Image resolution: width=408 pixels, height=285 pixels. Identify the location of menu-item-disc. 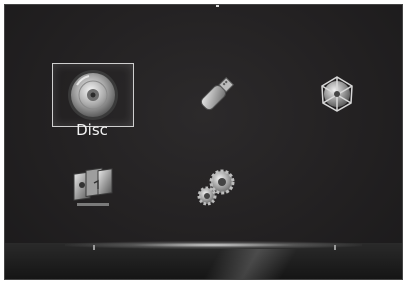
(93, 95).